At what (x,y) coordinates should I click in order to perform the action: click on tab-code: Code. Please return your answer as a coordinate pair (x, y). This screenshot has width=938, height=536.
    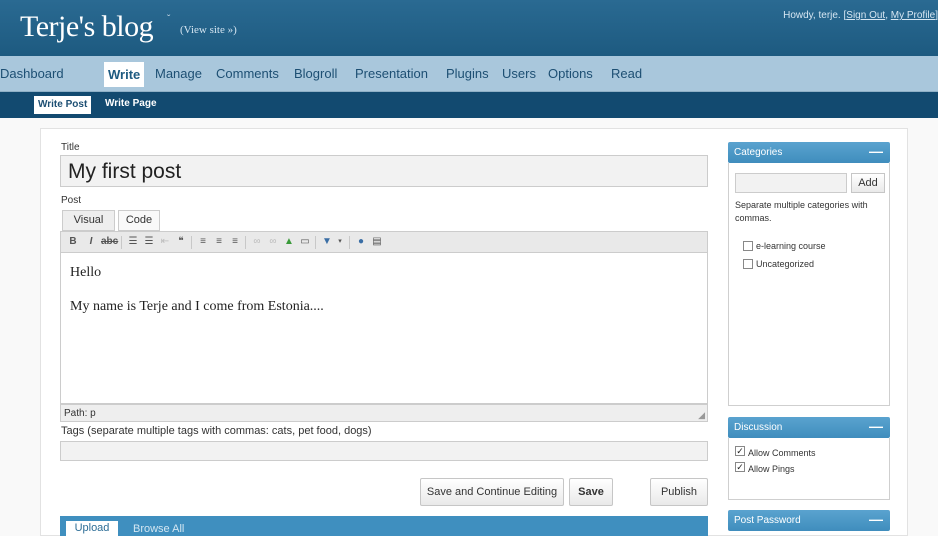
    Looking at the image, I should click on (139, 220).